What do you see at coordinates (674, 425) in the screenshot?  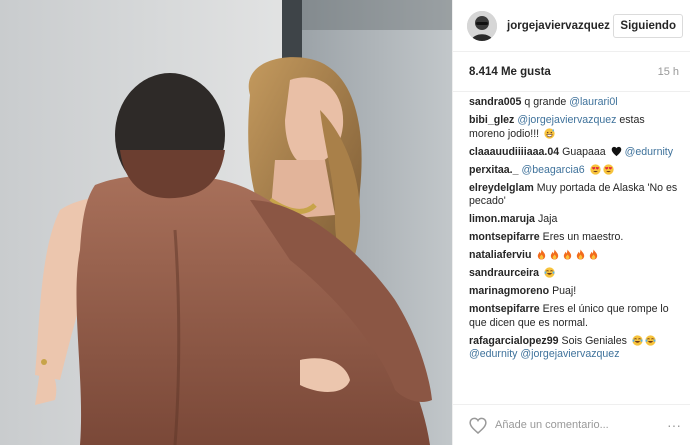 I see `more-dots-icon: ···` at bounding box center [674, 425].